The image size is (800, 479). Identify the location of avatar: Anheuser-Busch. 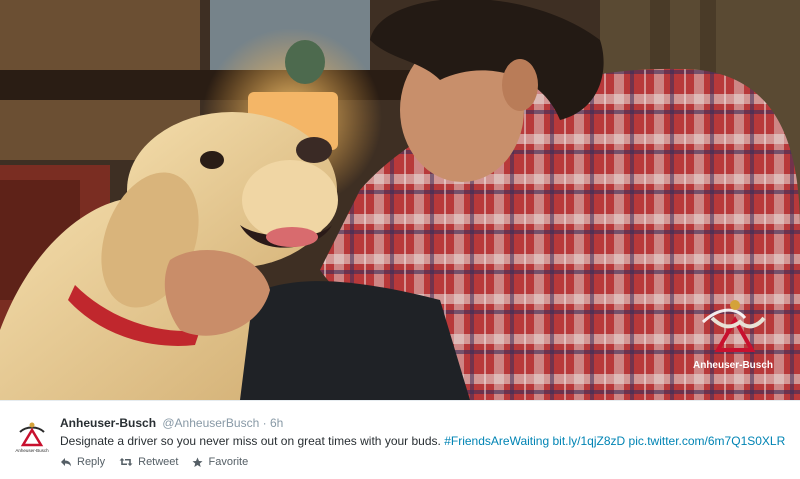
(32, 436).